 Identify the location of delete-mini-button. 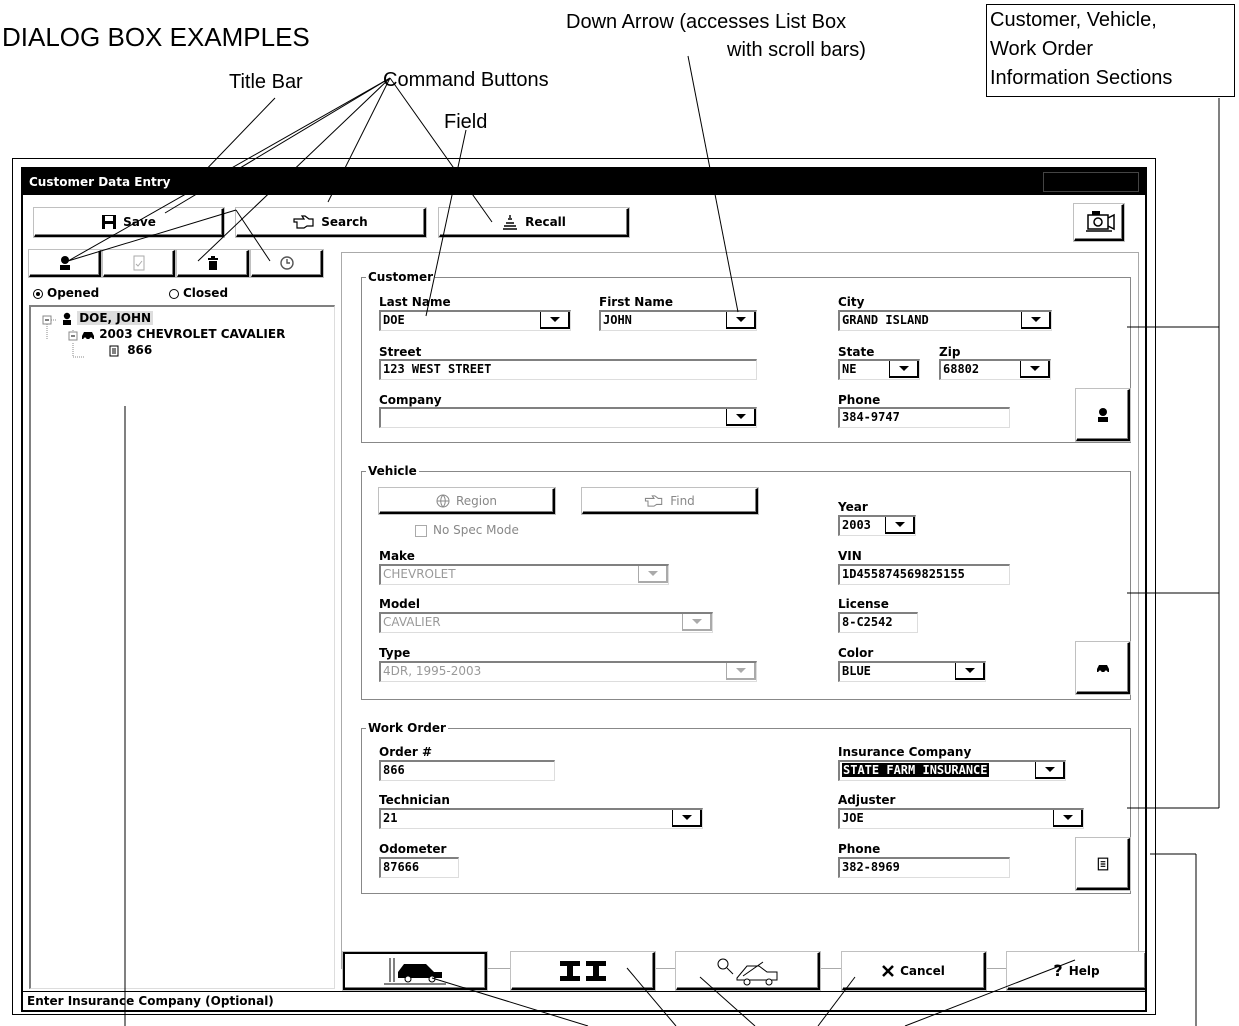
(213, 263).